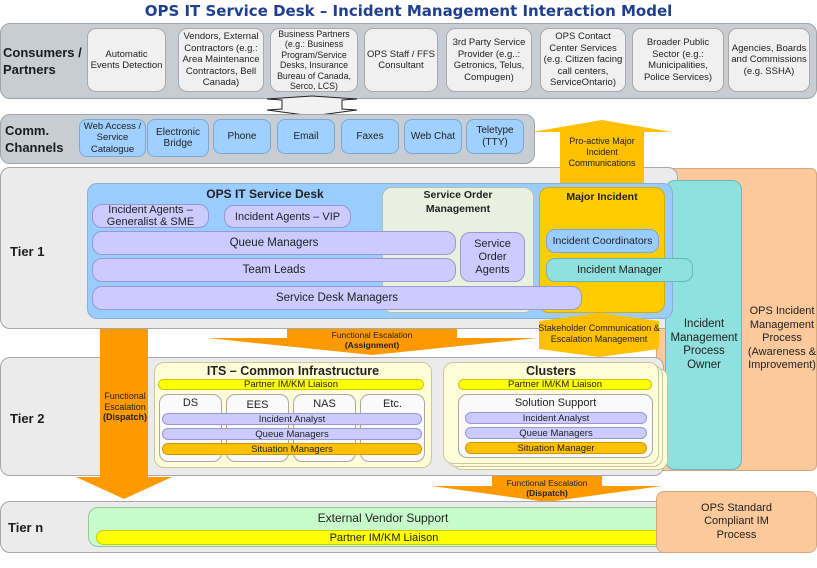 The image size is (817, 568). What do you see at coordinates (27, 418) in the screenshot?
I see `tier2-label: Tier 2` at bounding box center [27, 418].